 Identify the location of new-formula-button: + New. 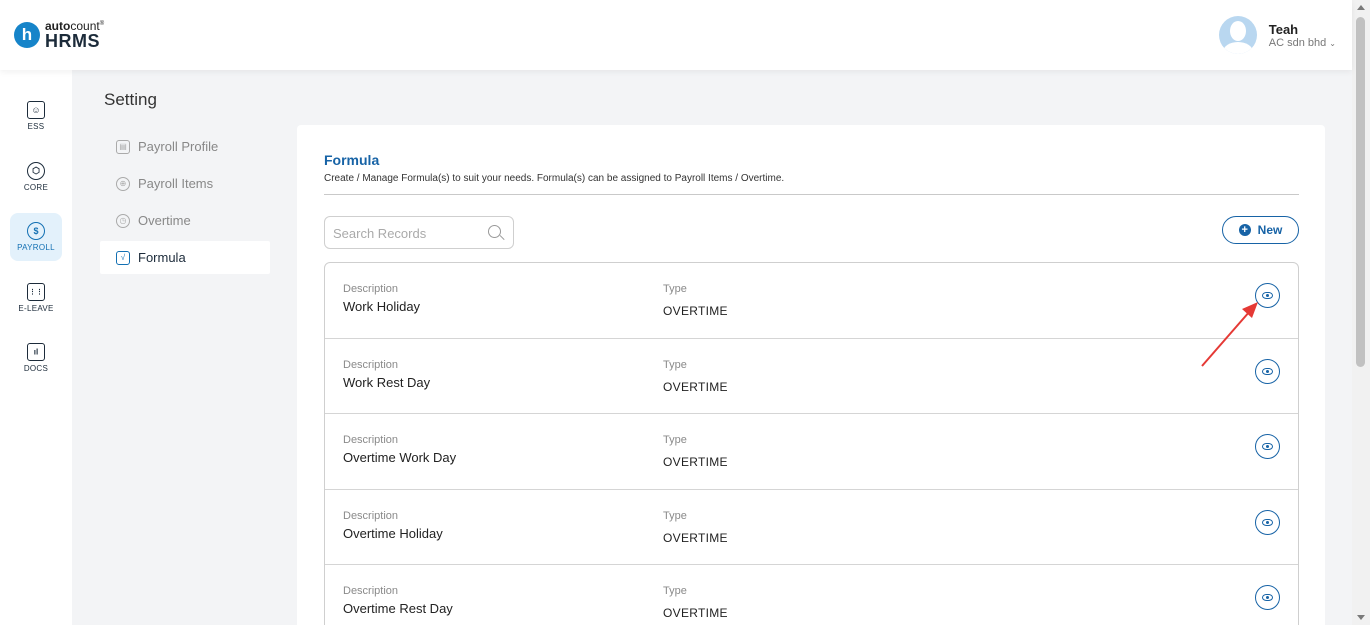
(1260, 230).